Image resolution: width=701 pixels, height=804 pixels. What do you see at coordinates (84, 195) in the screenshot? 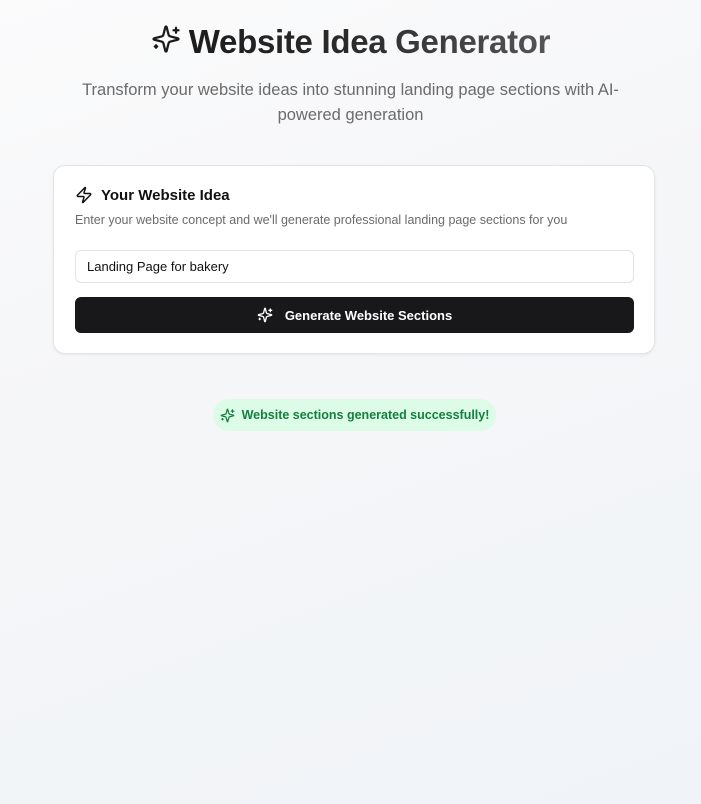
I see `zap-icon` at bounding box center [84, 195].